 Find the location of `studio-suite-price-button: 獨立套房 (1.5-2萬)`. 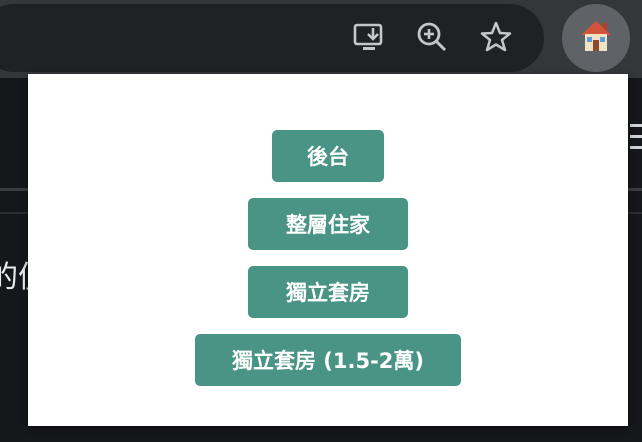

studio-suite-price-button: 獨立套房 (1.5-2萬) is located at coordinates (328, 360).